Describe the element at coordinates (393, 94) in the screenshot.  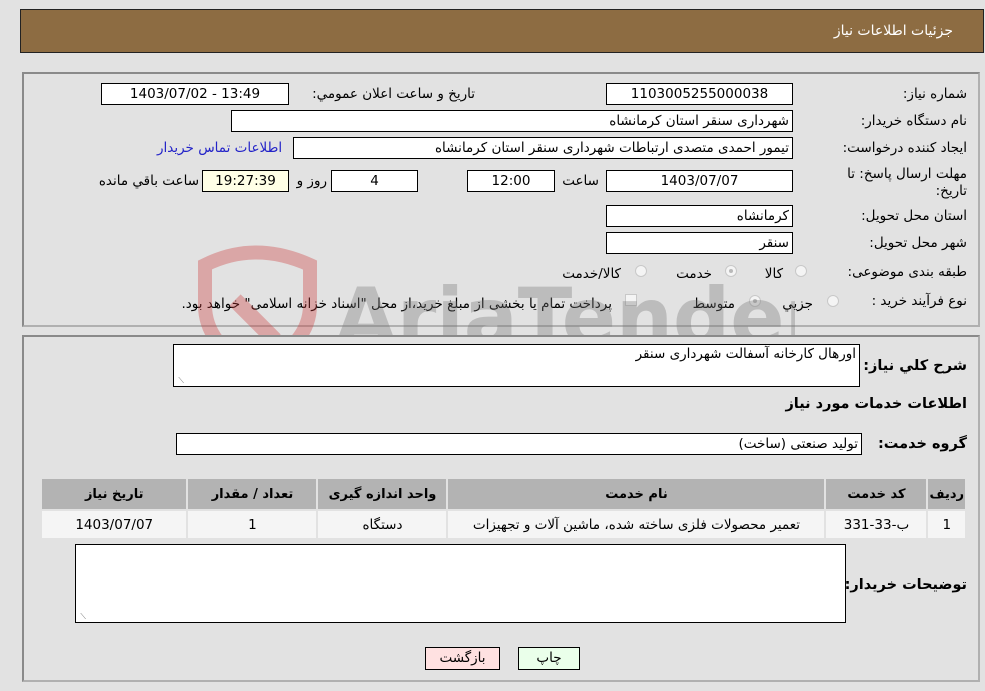
I see `announce-label: تاریخ و ساعت اعلان عمومي:` at that location.